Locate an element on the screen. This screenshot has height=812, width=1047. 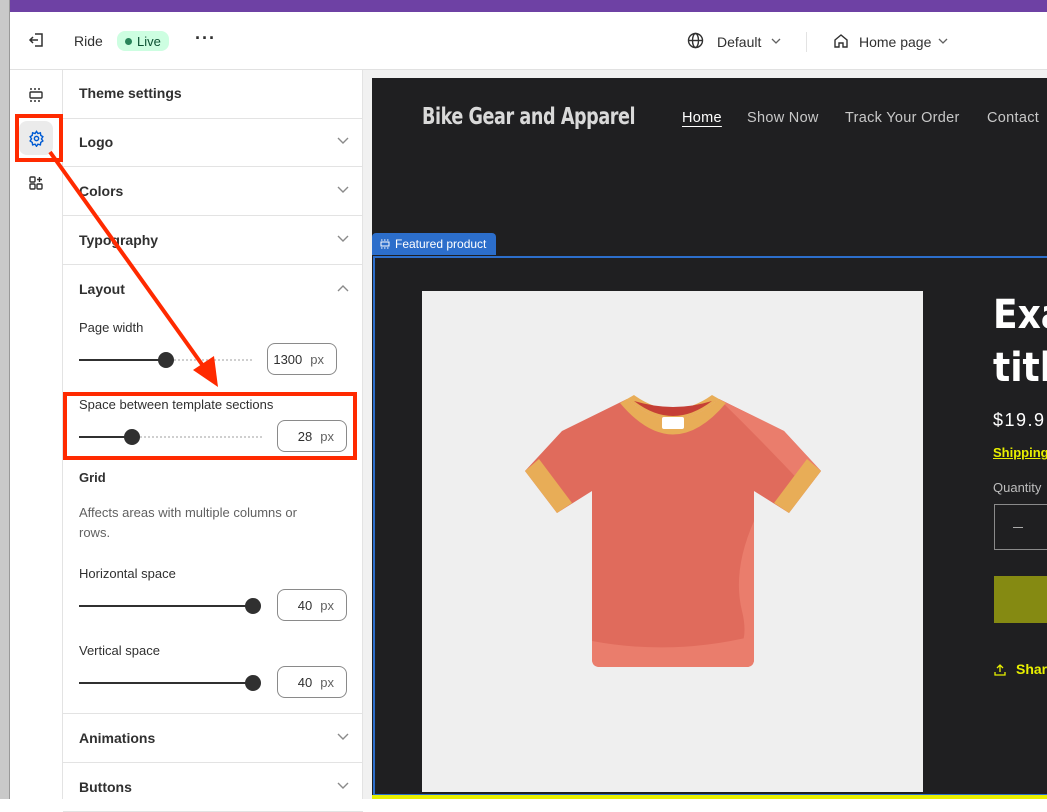
panel-title: Theme settings is located at coordinates (130, 93).